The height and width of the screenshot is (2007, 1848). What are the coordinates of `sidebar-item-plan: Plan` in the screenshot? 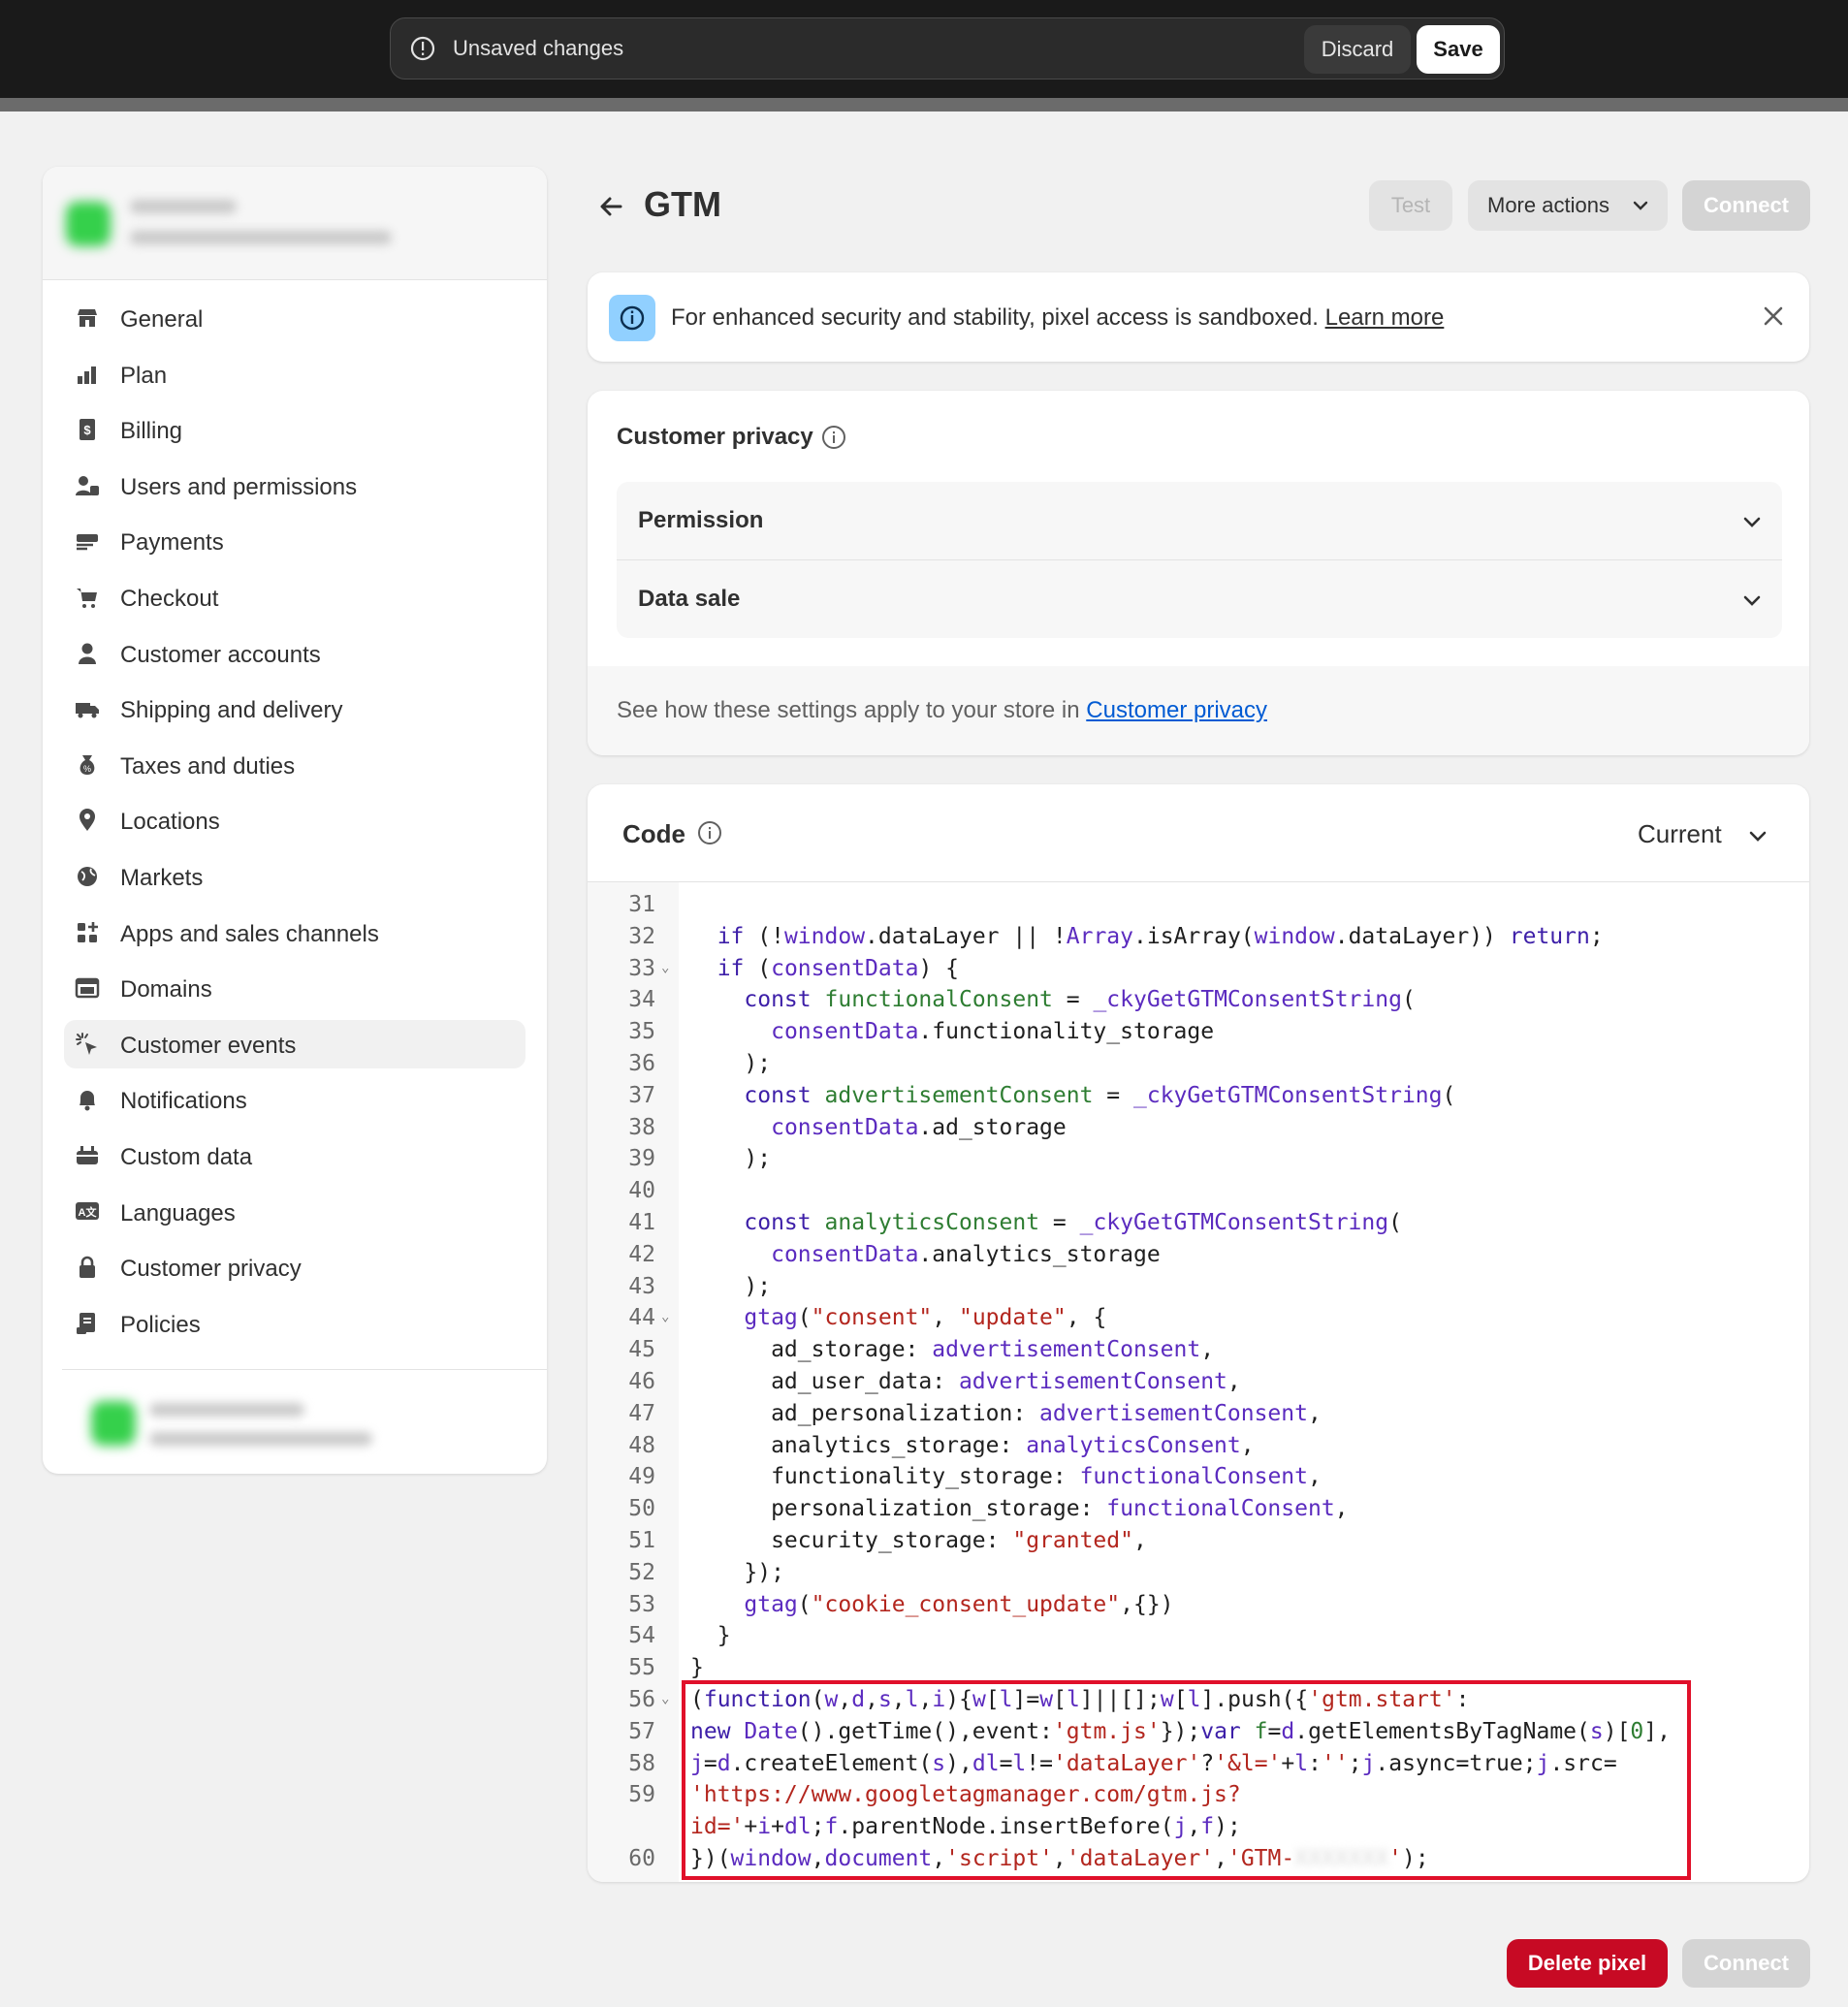 It's located at (295, 375).